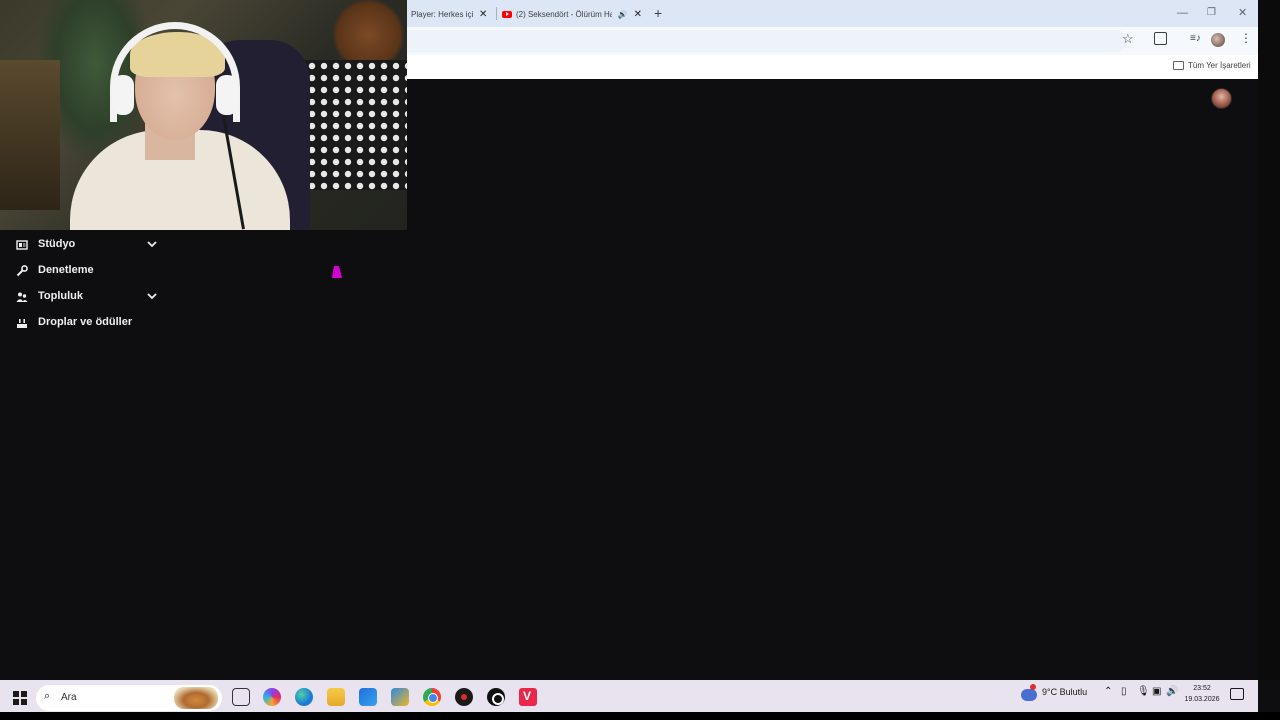 Image resolution: width=1280 pixels, height=720 pixels. Describe the element at coordinates (304, 697) in the screenshot. I see `edge-browser-icon` at that location.